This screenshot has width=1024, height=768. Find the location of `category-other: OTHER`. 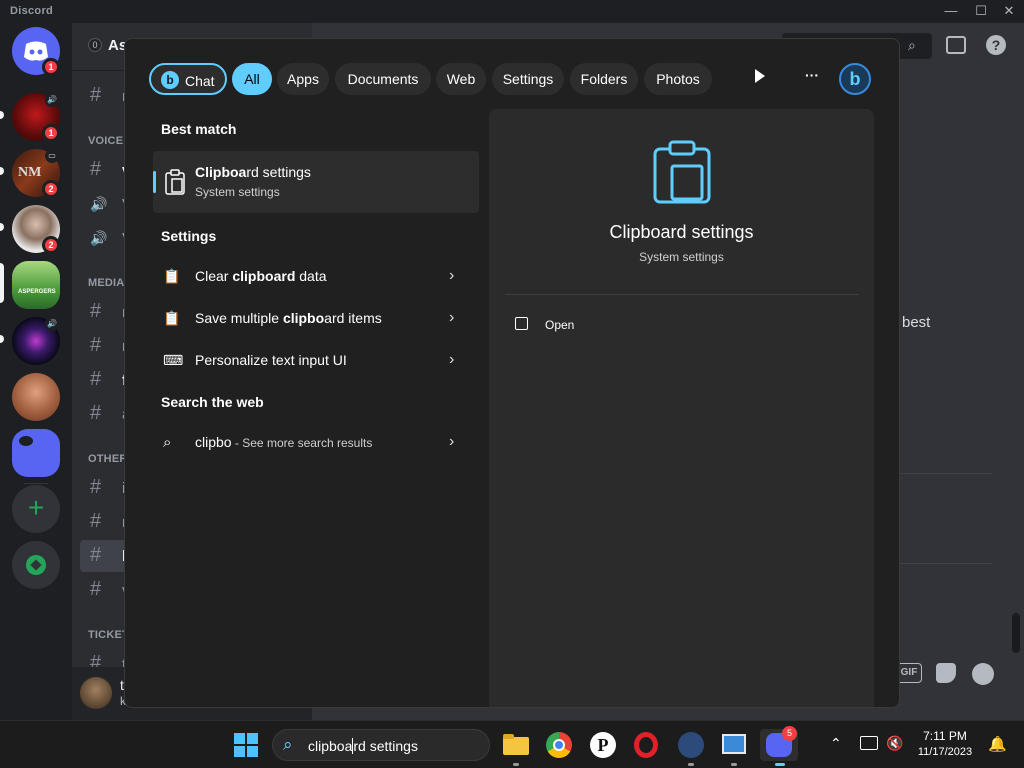

category-other: OTHER is located at coordinates (108, 459).